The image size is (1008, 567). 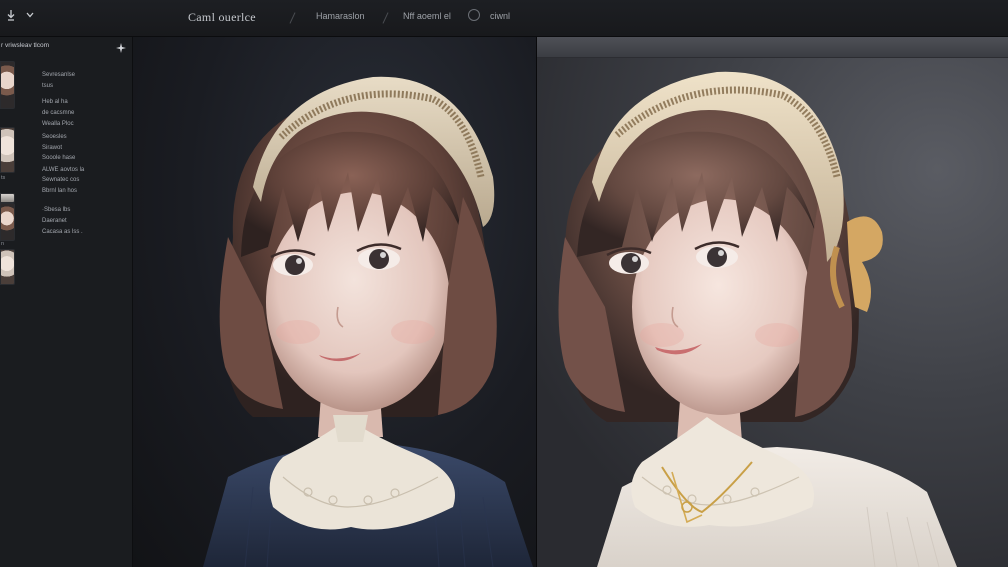 I want to click on panel-header-strip, so click(x=772, y=47).